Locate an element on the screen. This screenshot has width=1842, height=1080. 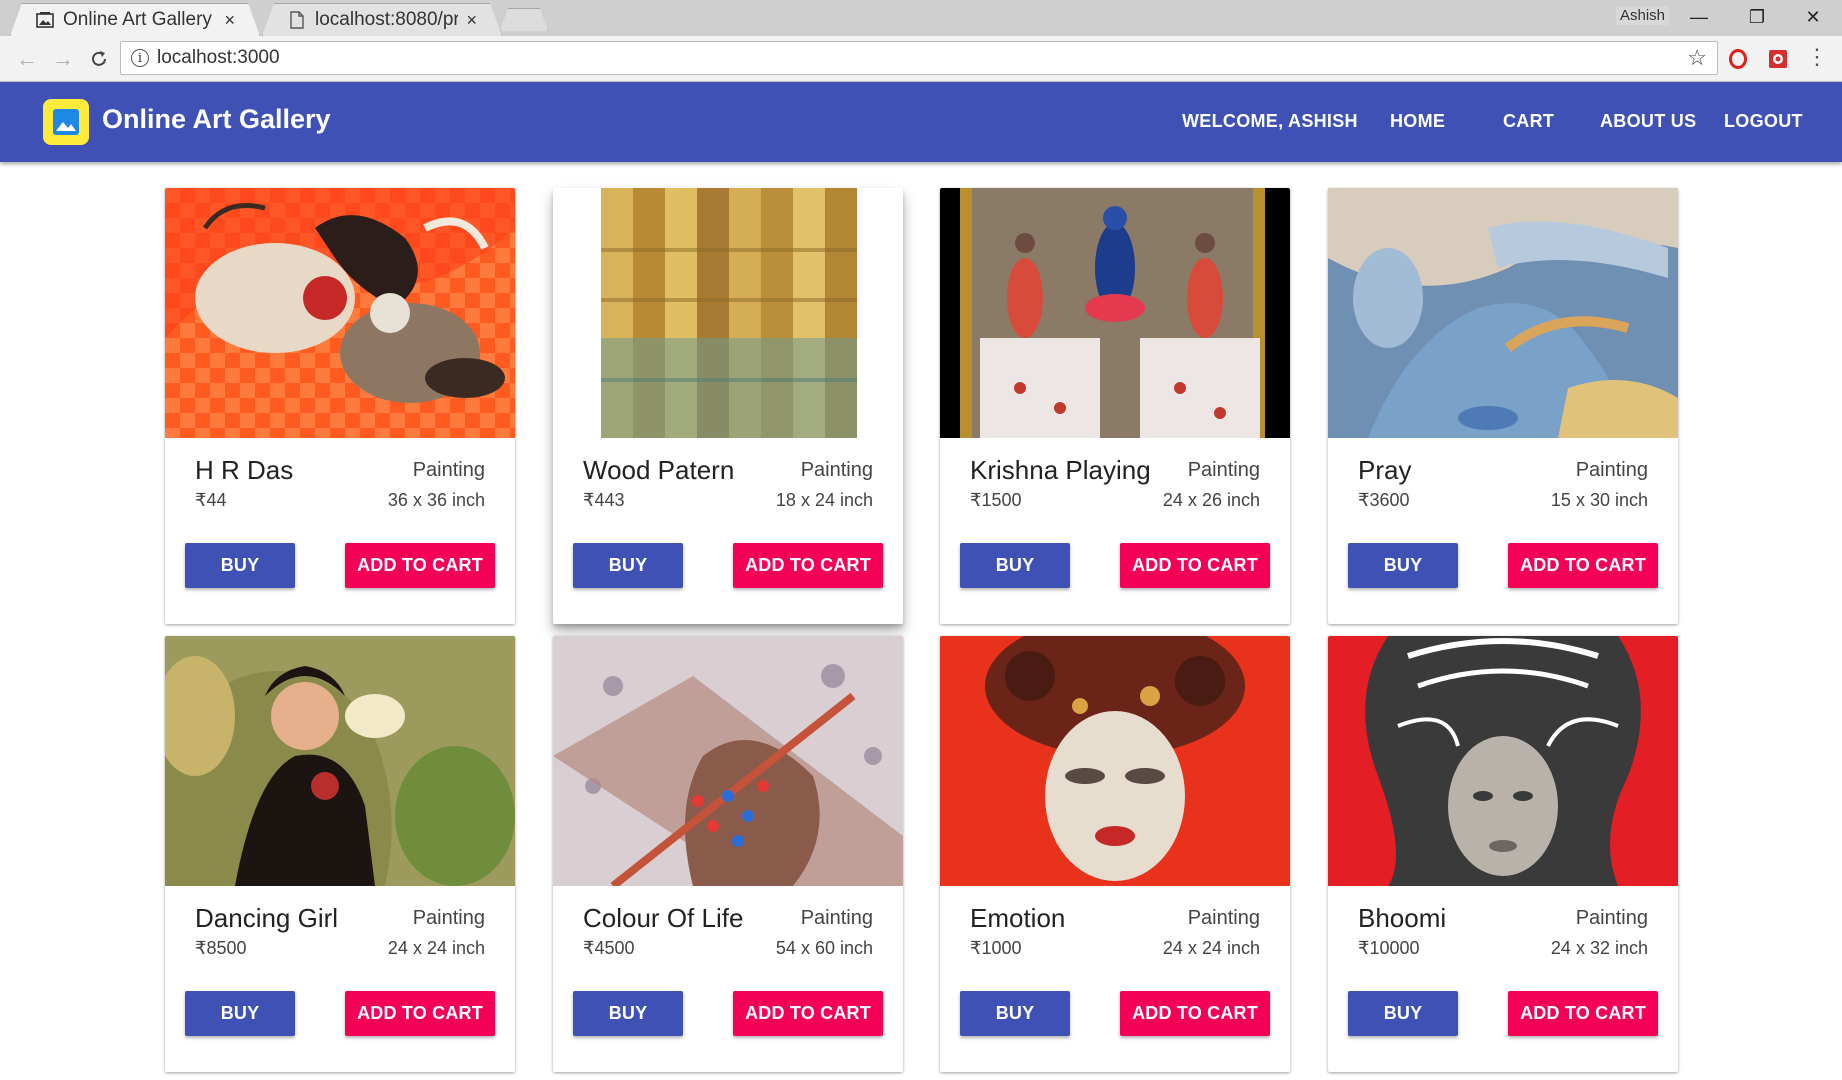
product-size: 15 x 30 inch is located at coordinates (1599, 500).